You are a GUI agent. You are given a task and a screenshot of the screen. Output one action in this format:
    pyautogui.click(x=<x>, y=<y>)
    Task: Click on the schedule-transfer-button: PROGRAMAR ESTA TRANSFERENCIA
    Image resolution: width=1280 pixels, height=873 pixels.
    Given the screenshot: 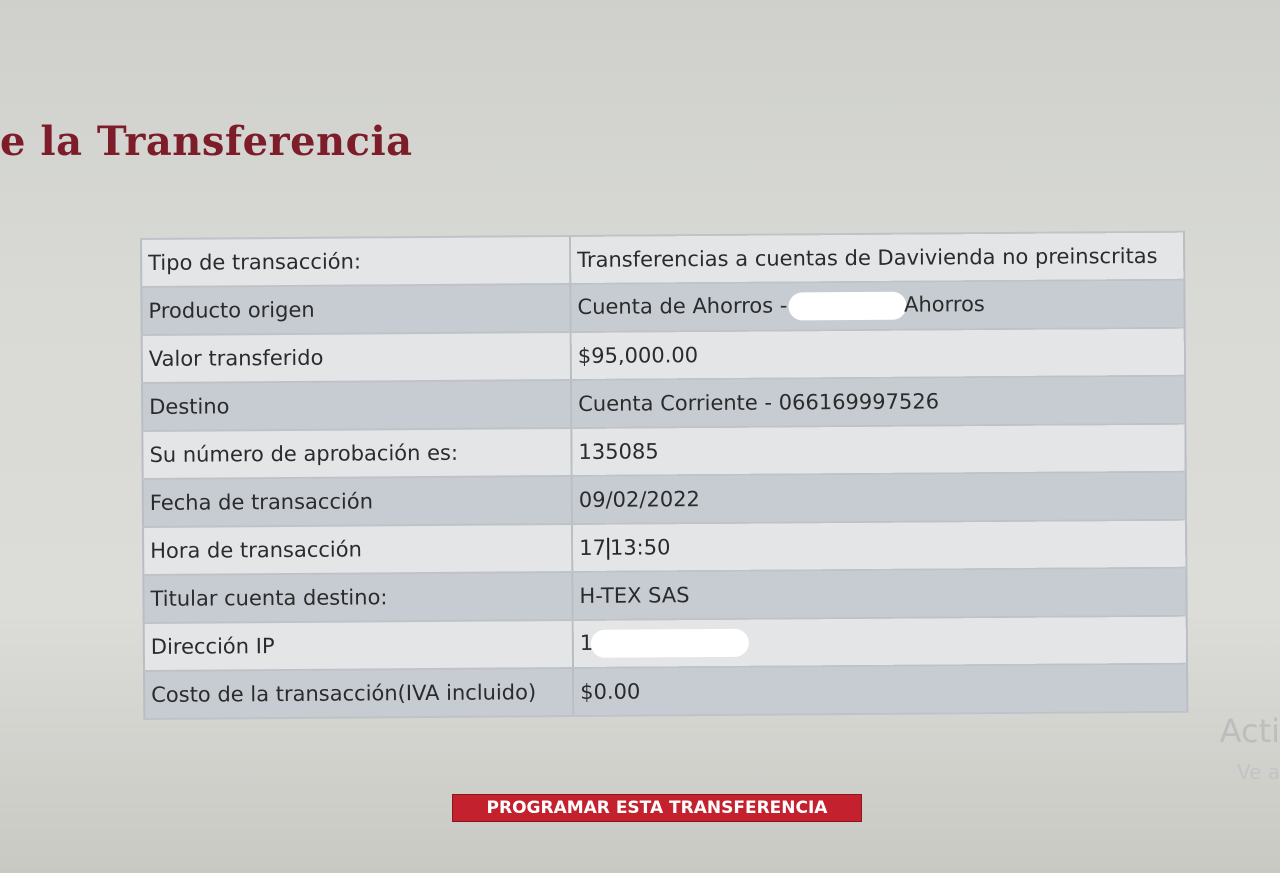 What is the action you would take?
    pyautogui.click(x=657, y=808)
    